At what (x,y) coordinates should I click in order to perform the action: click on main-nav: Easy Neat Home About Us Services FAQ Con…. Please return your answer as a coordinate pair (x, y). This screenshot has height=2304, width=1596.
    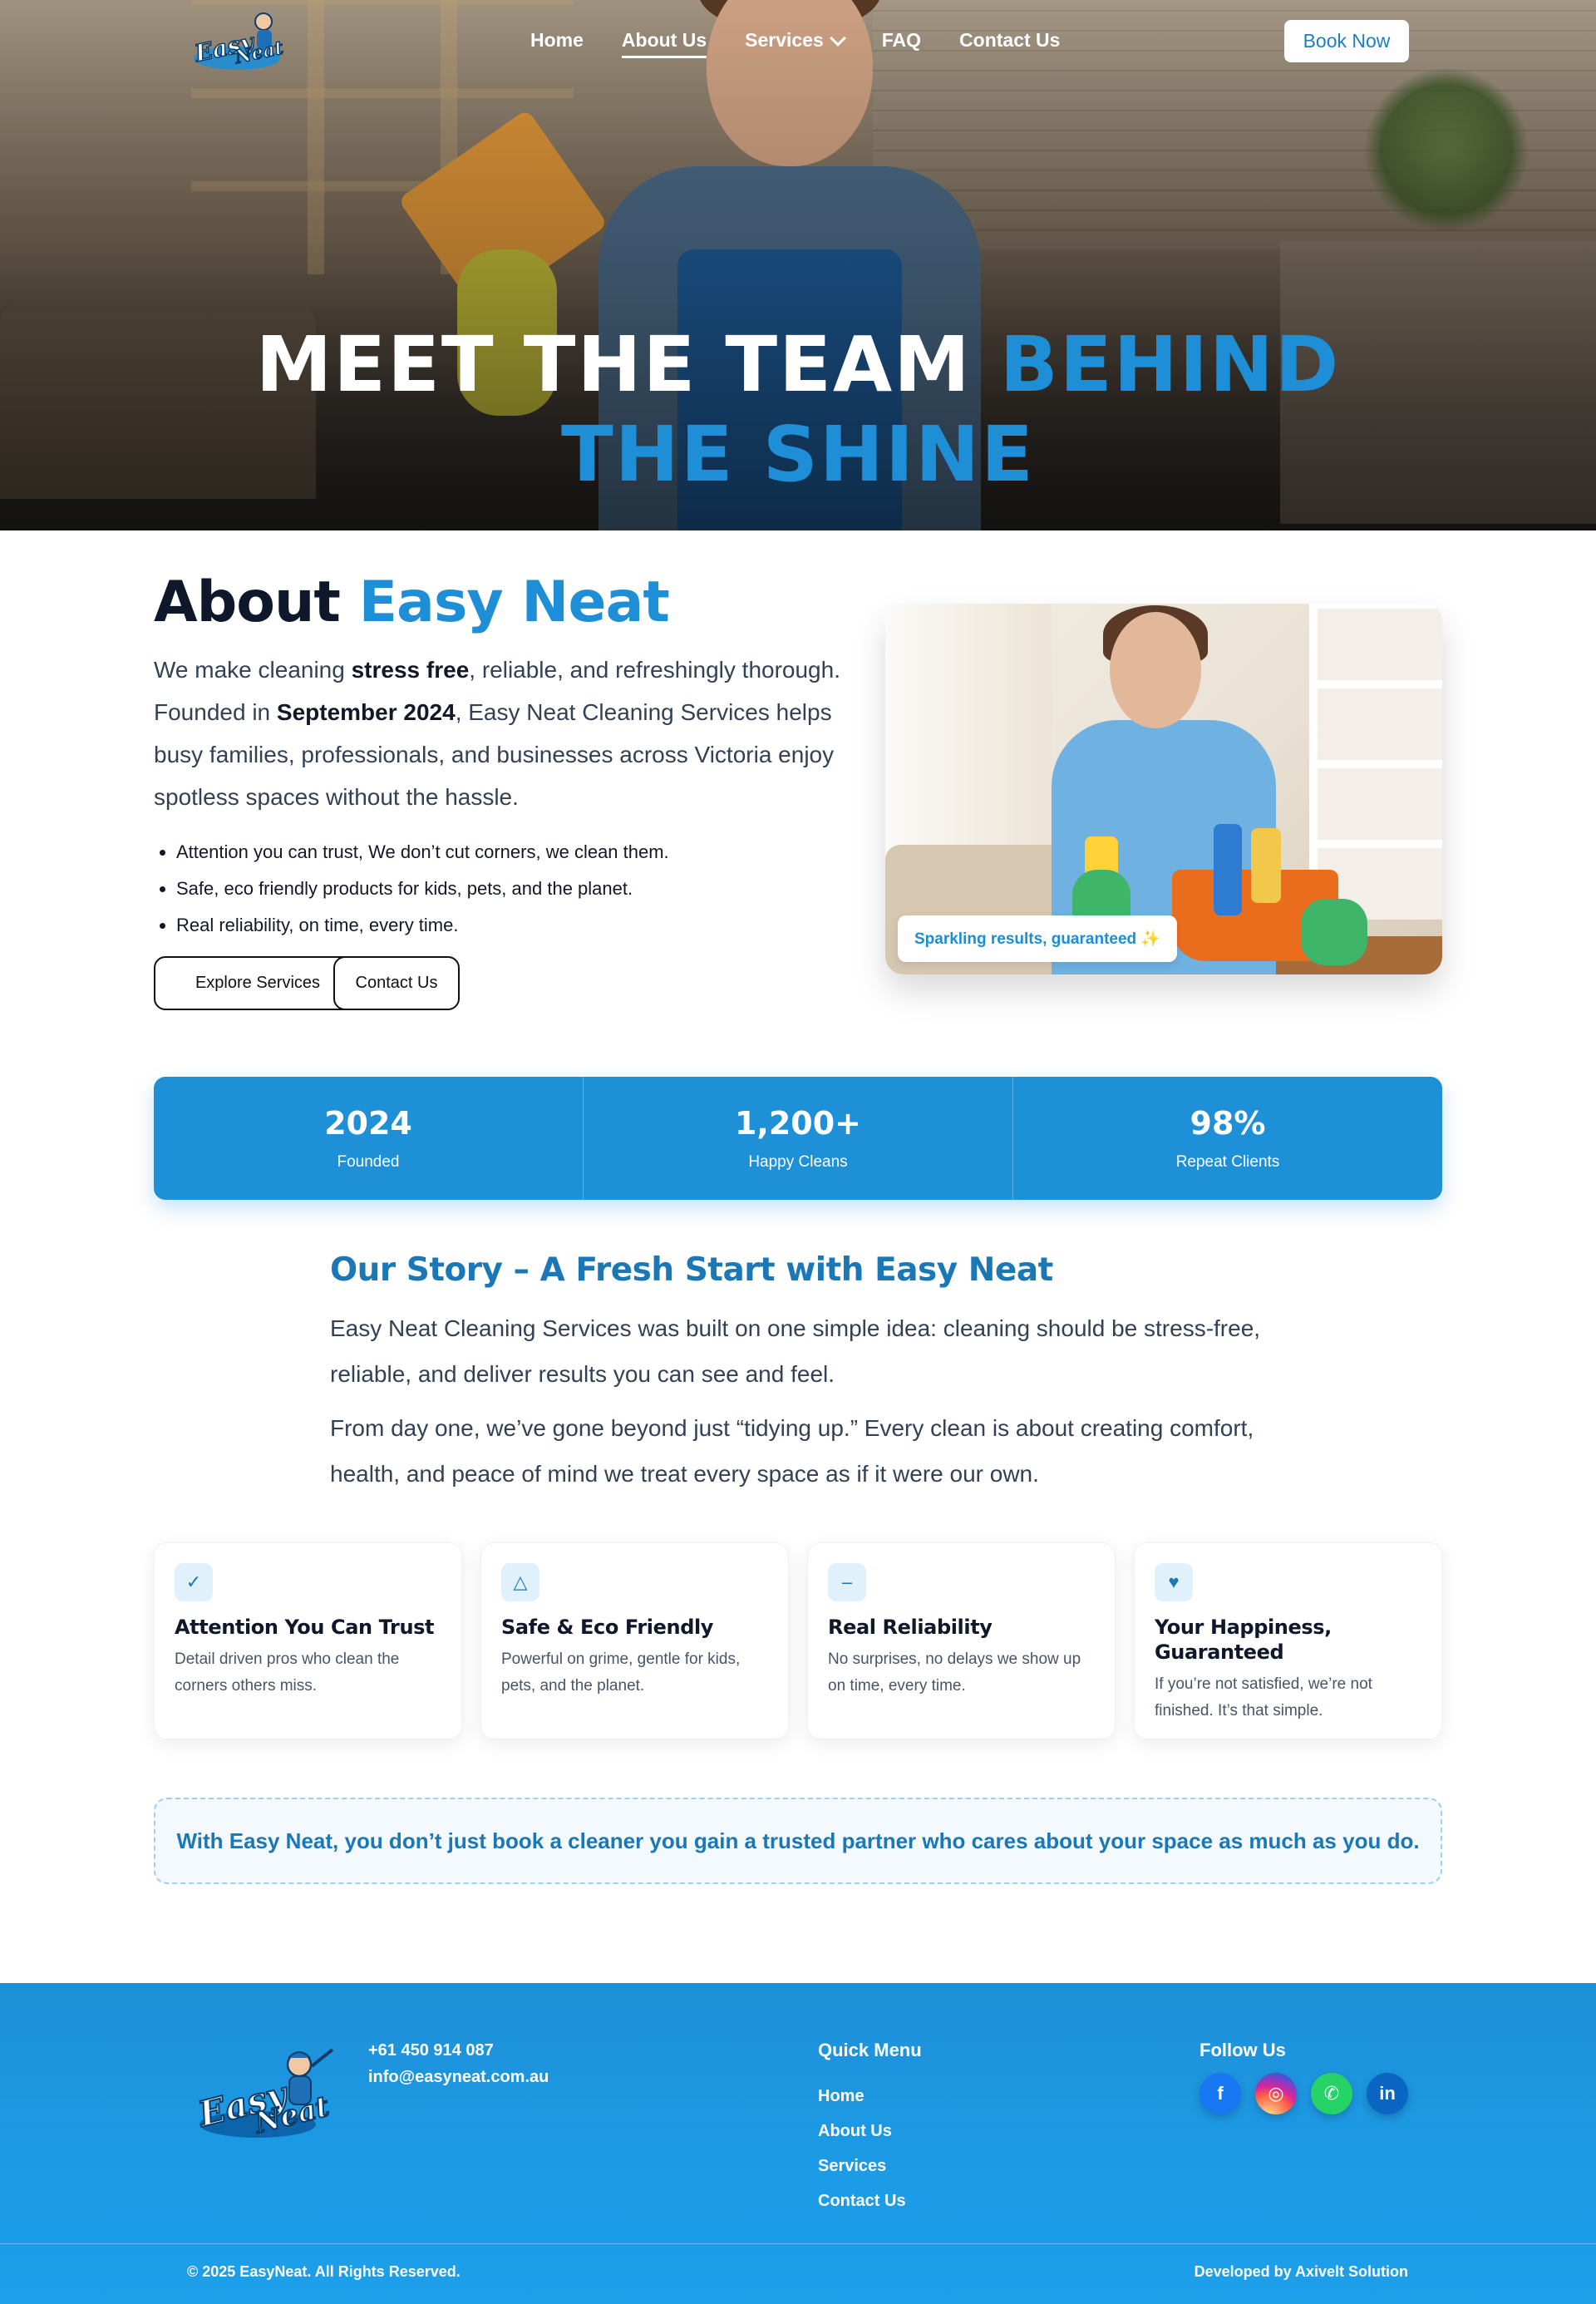
    Looking at the image, I should click on (798, 42).